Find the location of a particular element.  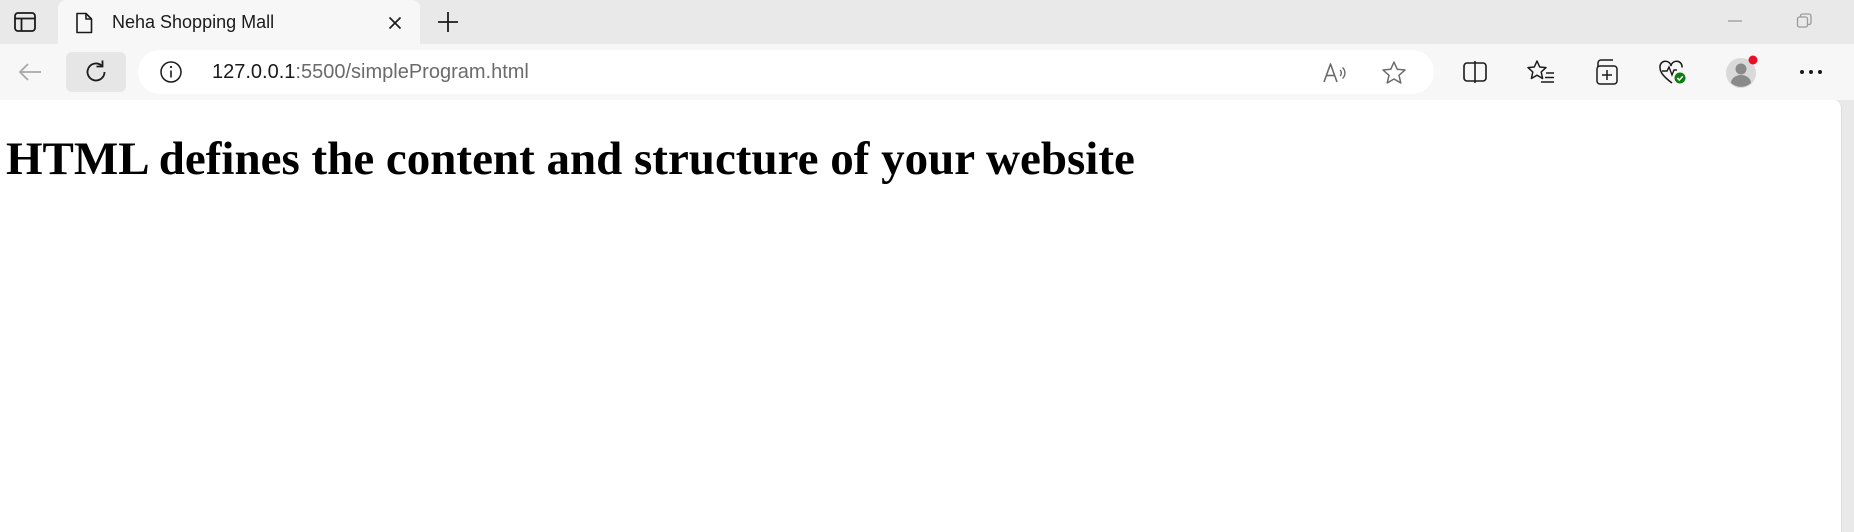

restore-window-icon is located at coordinates (1804, 21).